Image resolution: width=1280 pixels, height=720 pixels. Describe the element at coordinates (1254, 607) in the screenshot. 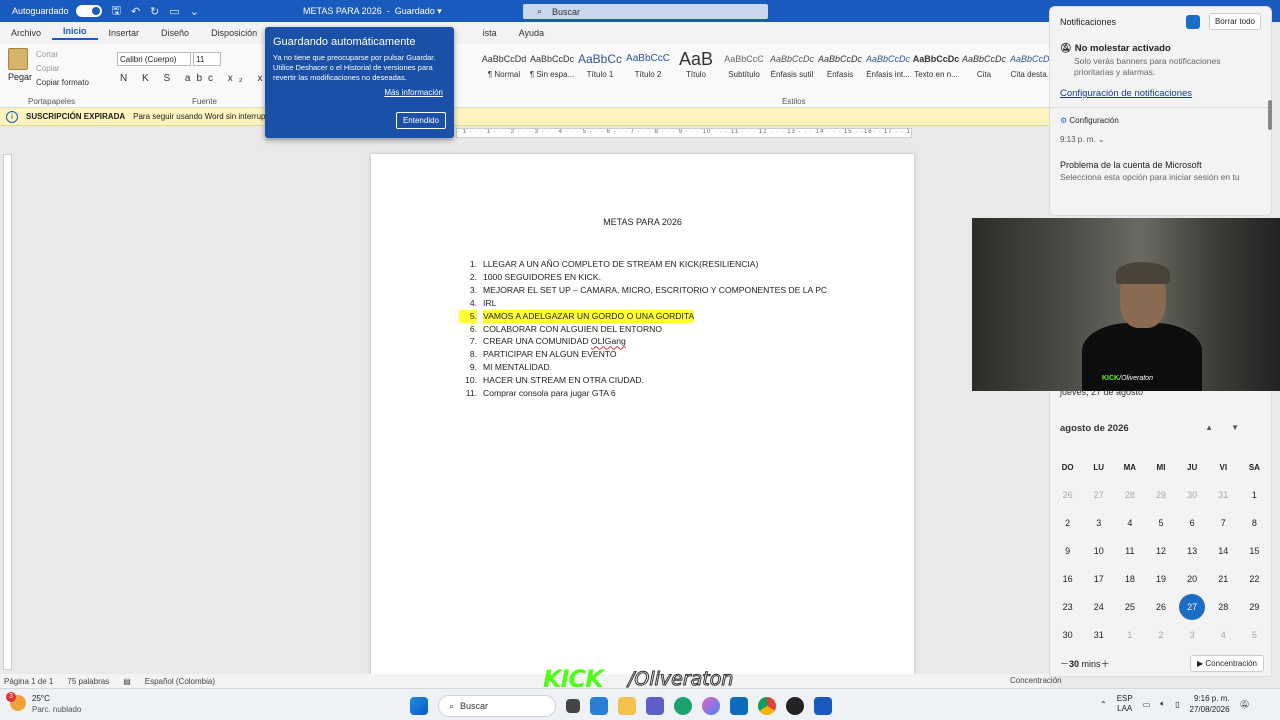

I see `calendar-day: 29` at that location.